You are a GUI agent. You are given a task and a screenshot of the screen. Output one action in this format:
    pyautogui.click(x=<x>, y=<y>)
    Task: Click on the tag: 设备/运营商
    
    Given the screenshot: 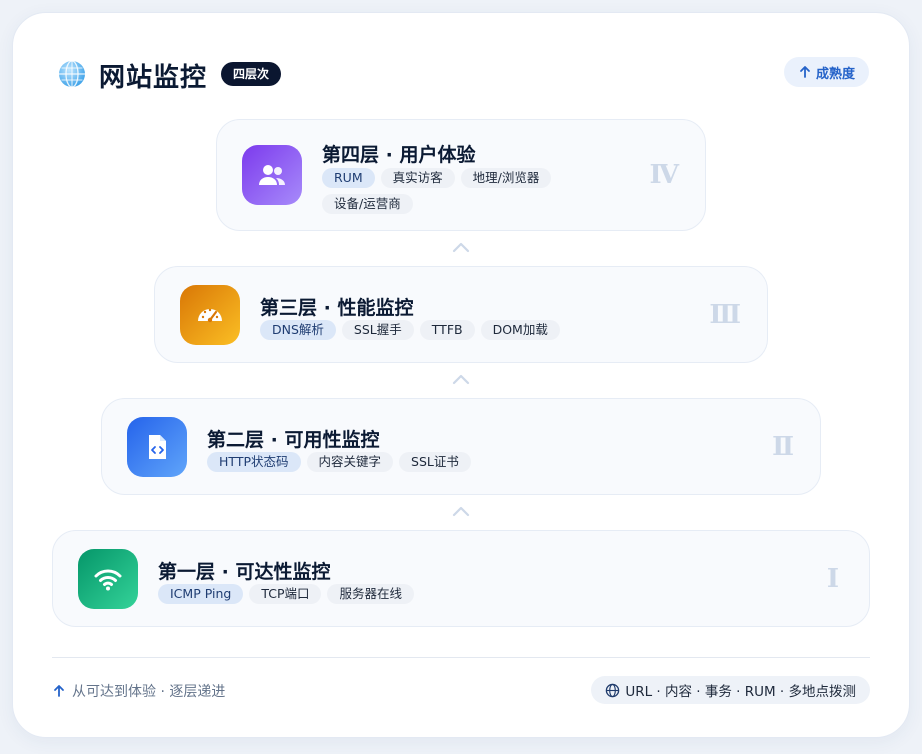 What is the action you would take?
    pyautogui.click(x=367, y=204)
    